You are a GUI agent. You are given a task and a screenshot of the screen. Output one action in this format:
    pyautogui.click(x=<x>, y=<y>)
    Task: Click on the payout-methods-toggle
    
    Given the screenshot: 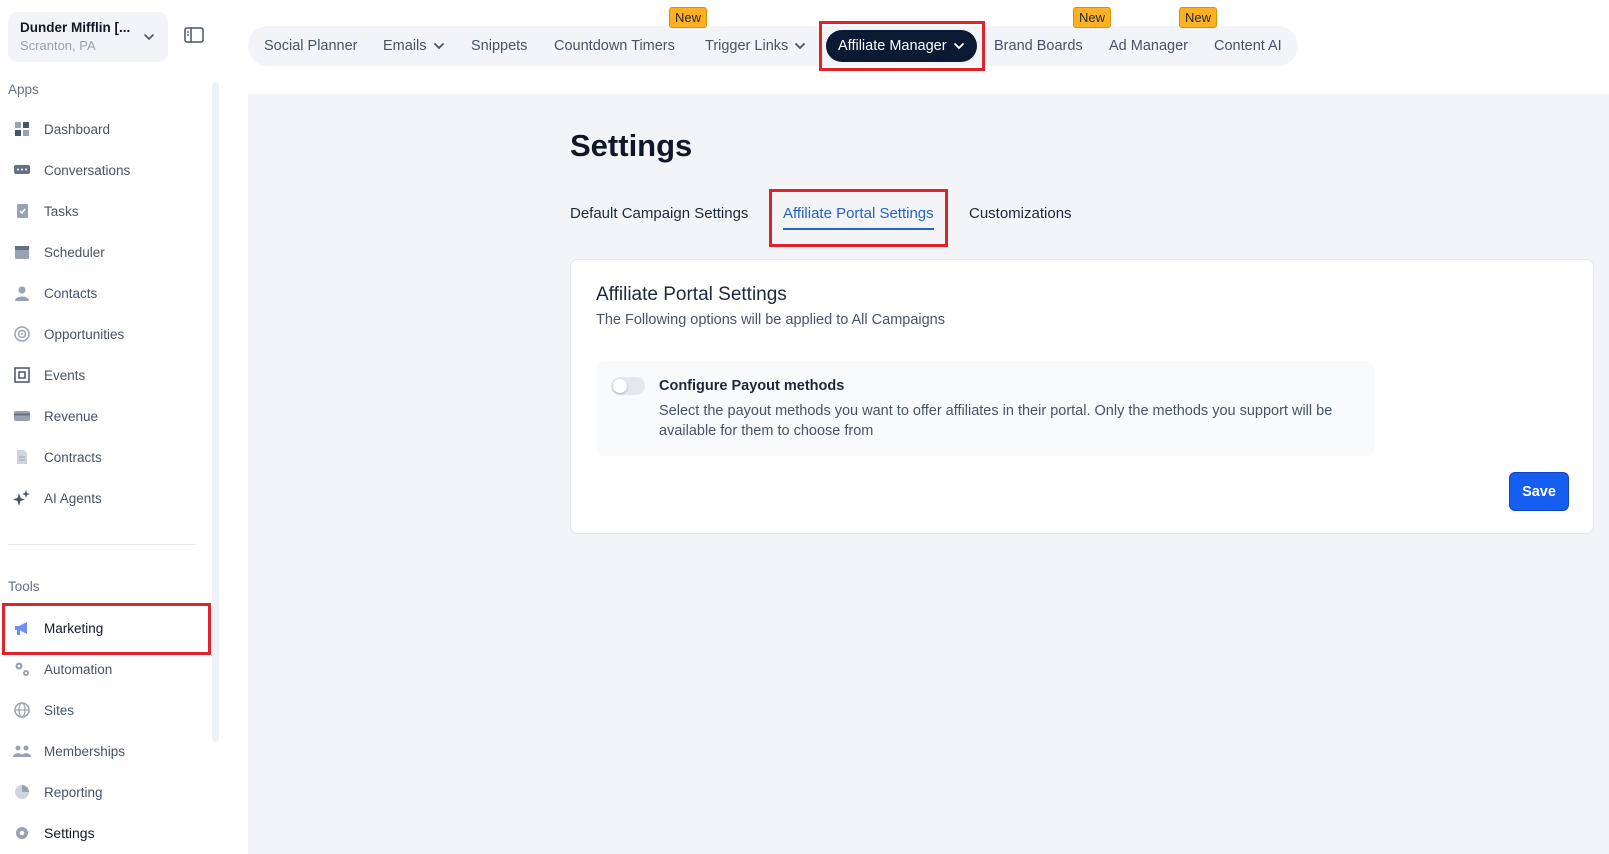 What is the action you would take?
    pyautogui.click(x=628, y=386)
    